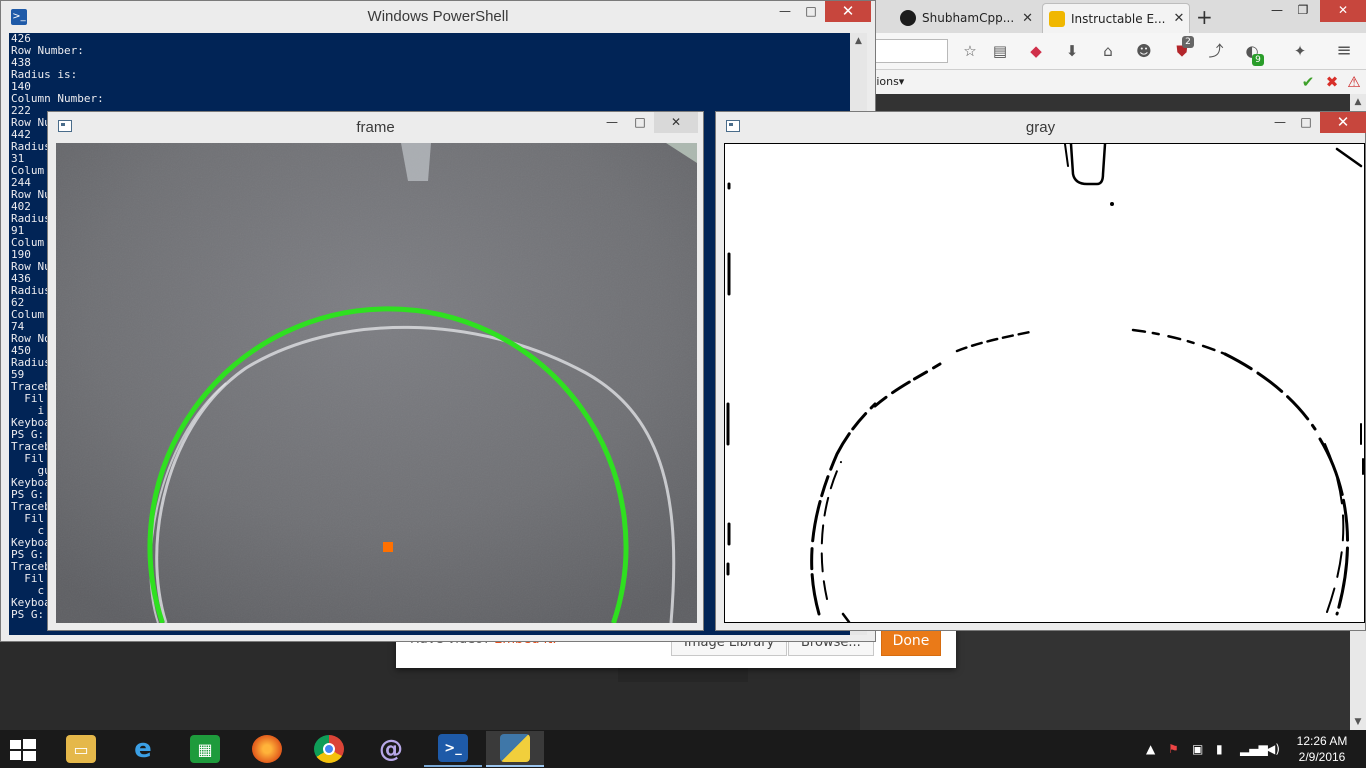  I want to click on powershell-titlebar: >_ Windows PowerShell — □ ✕, so click(438, 17).